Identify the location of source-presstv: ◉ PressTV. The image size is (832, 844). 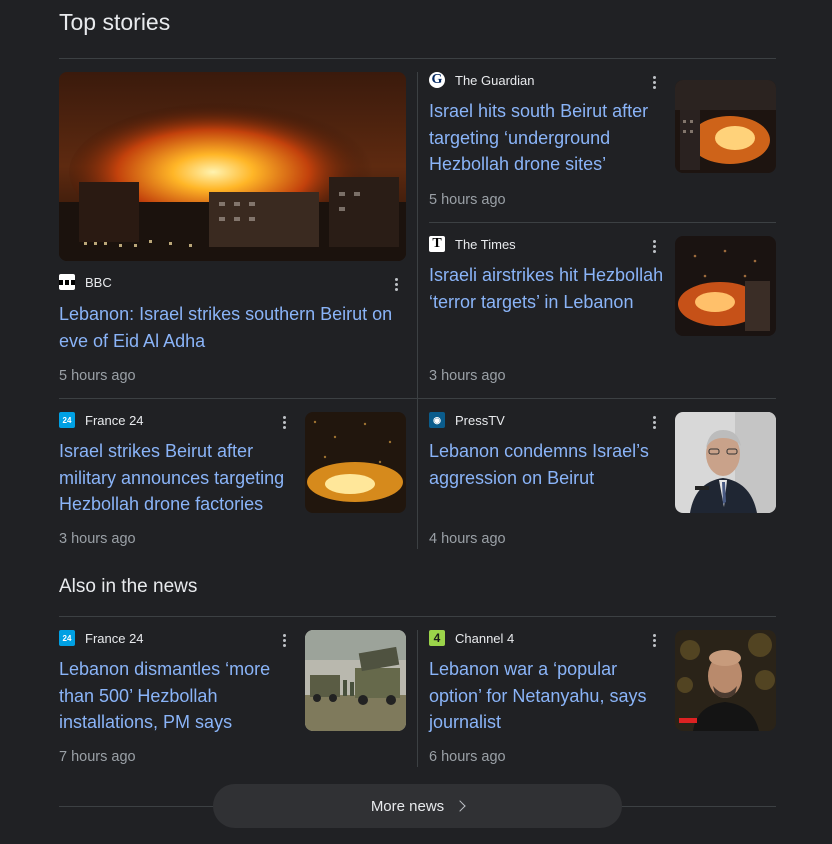
(467, 420).